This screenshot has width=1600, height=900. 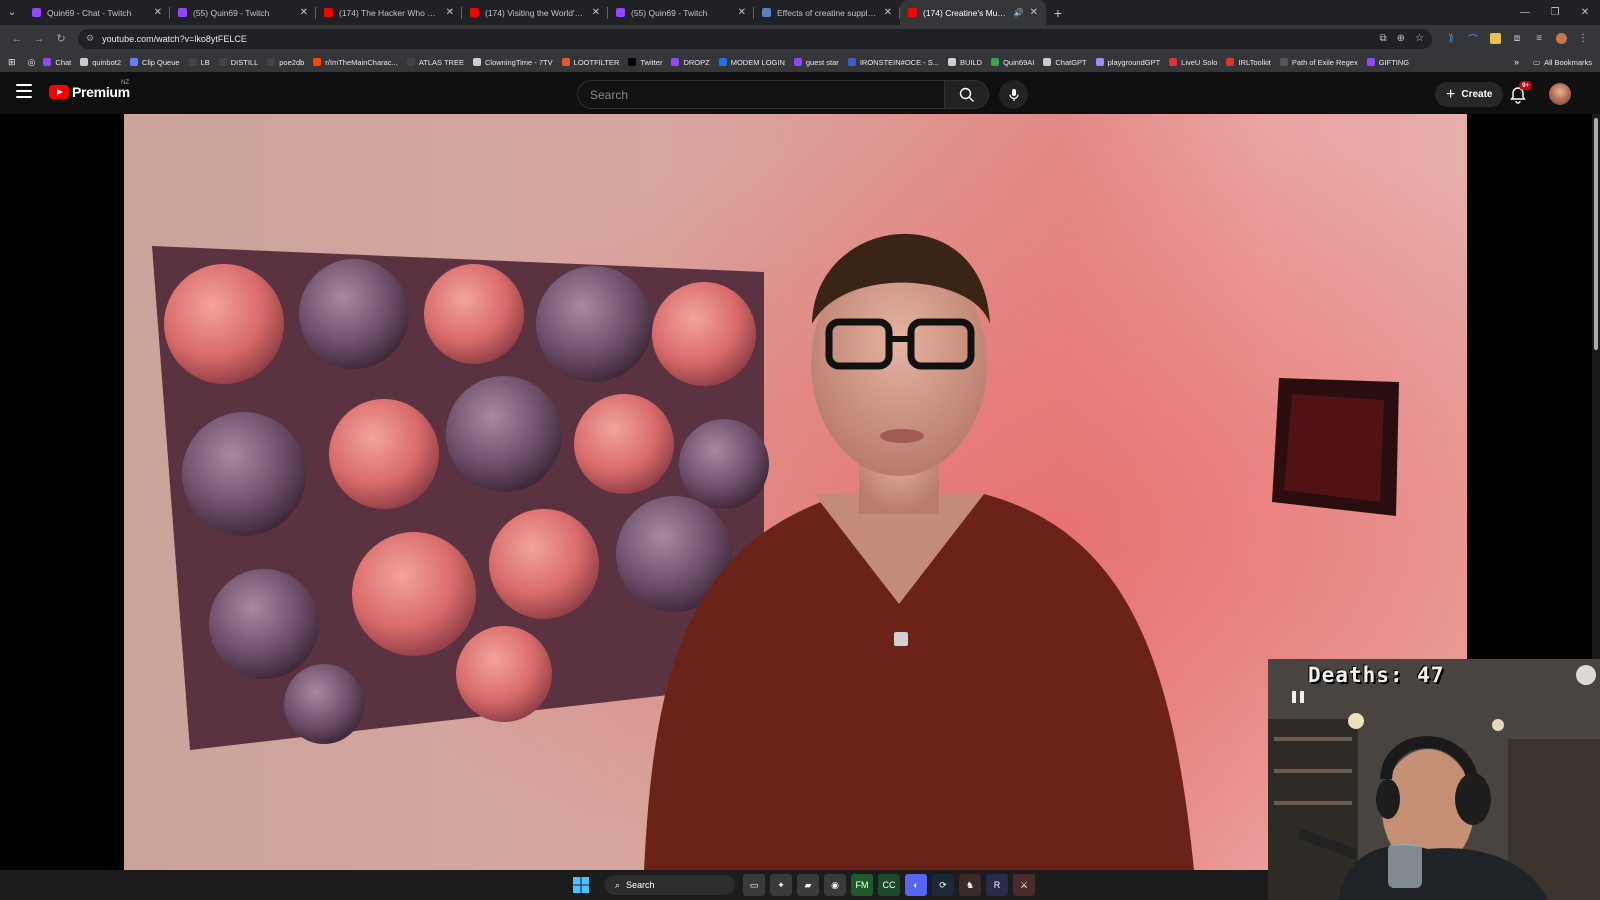 I want to click on youtube-play-icon, so click(x=59, y=92).